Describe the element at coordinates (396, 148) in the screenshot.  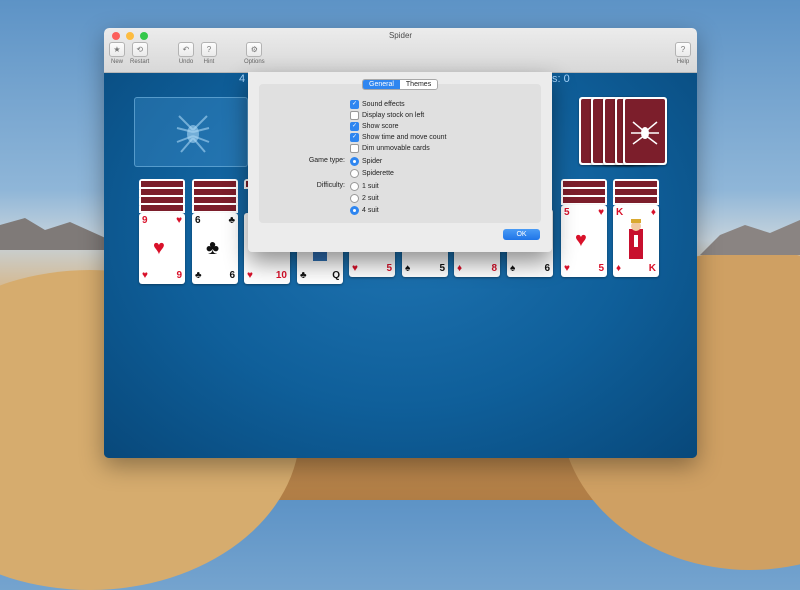
I see `checkbox-label: Dim unmovable cards` at that location.